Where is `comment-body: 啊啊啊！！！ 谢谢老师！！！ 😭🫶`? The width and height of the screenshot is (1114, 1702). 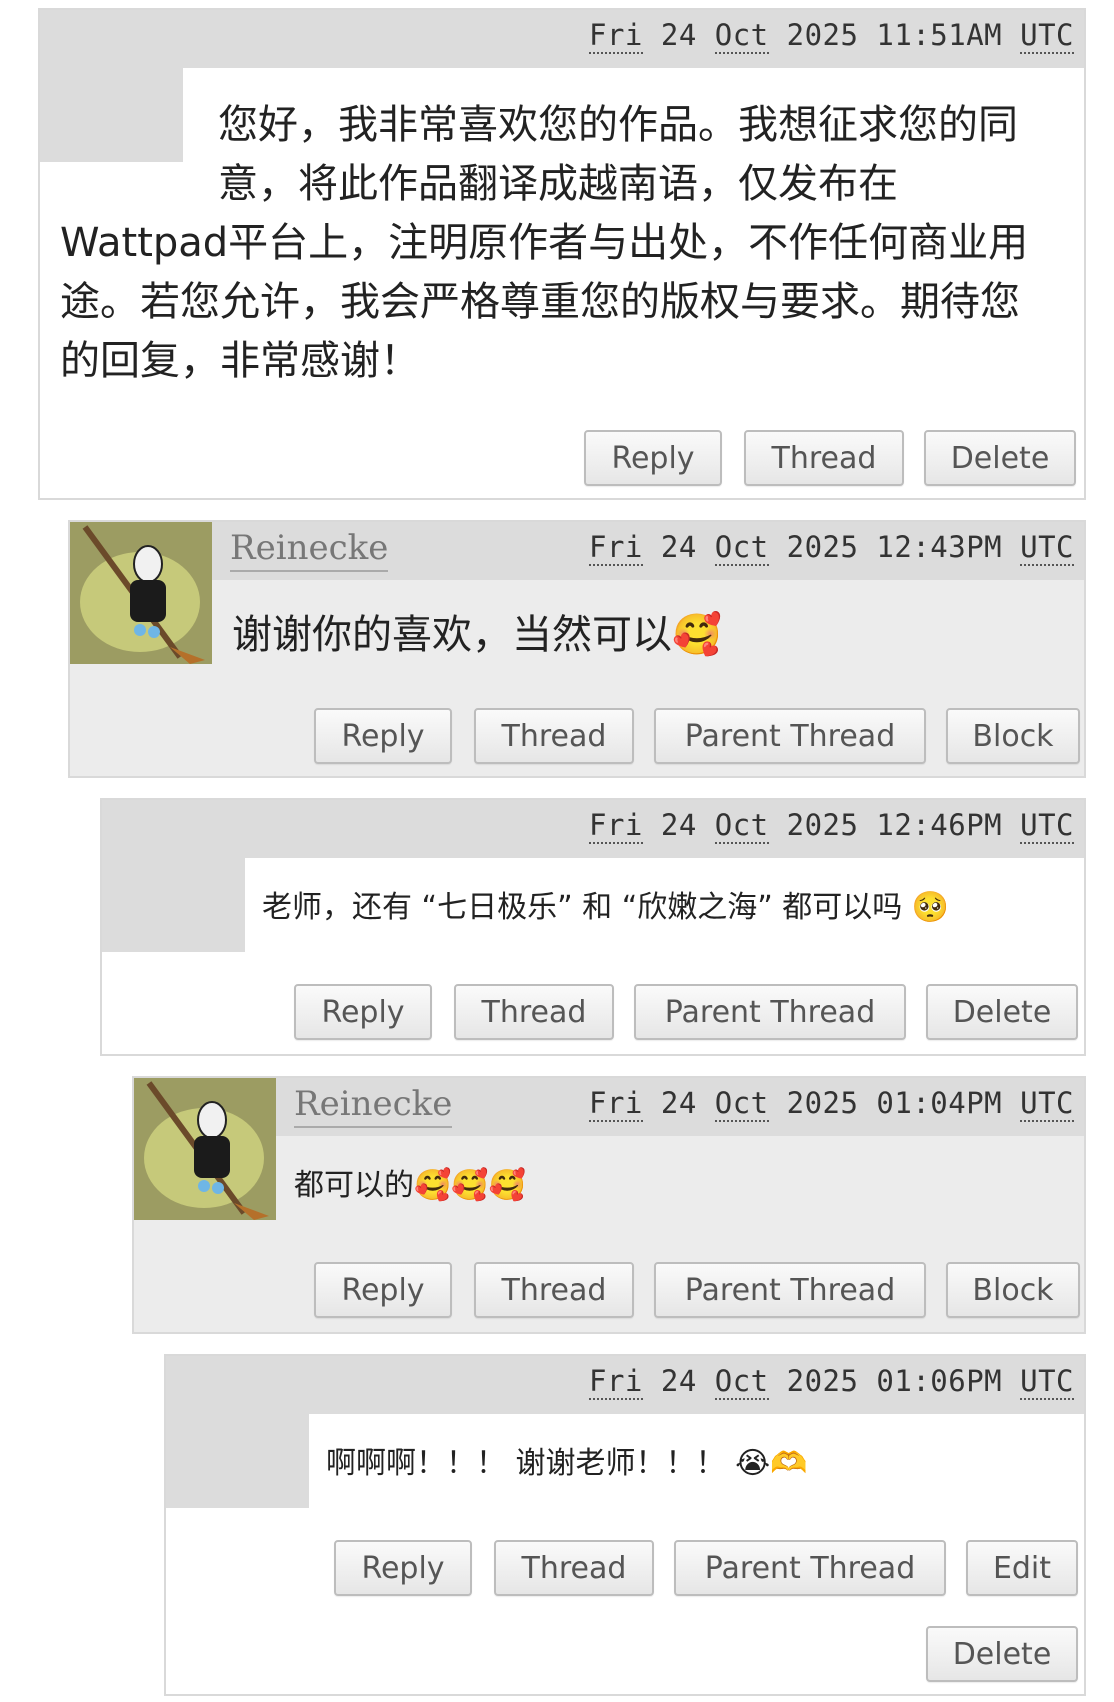
comment-body: 啊啊啊！！！ 谢谢老师！！！ 😭🫶 is located at coordinates (567, 1464).